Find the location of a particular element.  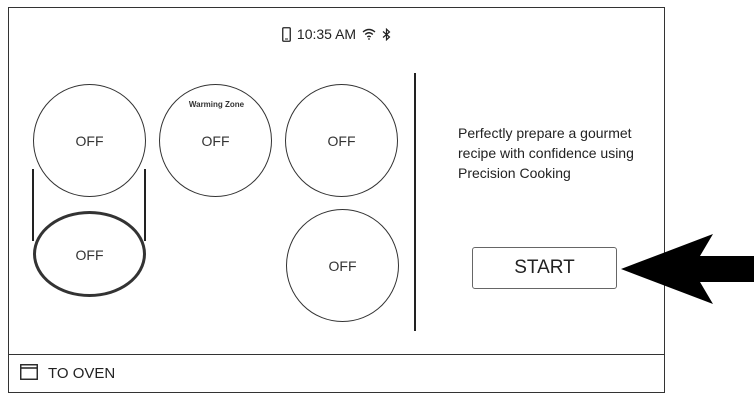

bridge-line-left is located at coordinates (33, 205).